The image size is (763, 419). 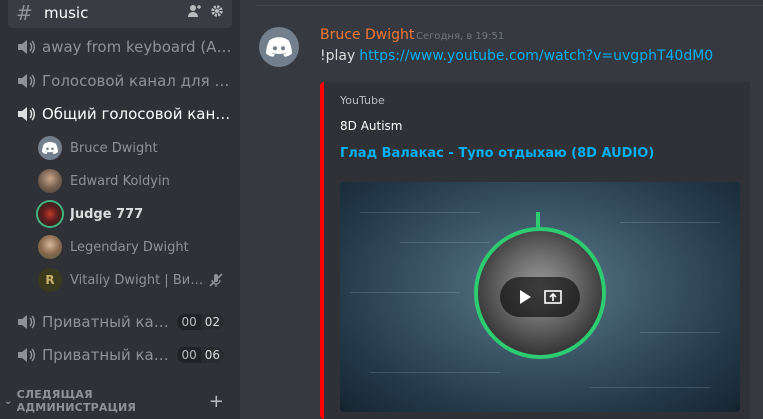 I want to click on message-author: Bruce Dwight, so click(x=367, y=35).